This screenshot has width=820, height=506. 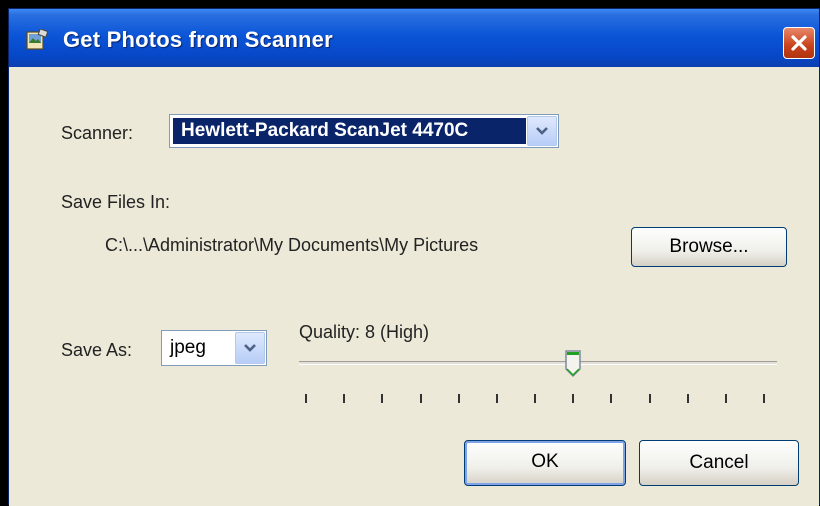 I want to click on cancel-button: Cancel, so click(x=719, y=463).